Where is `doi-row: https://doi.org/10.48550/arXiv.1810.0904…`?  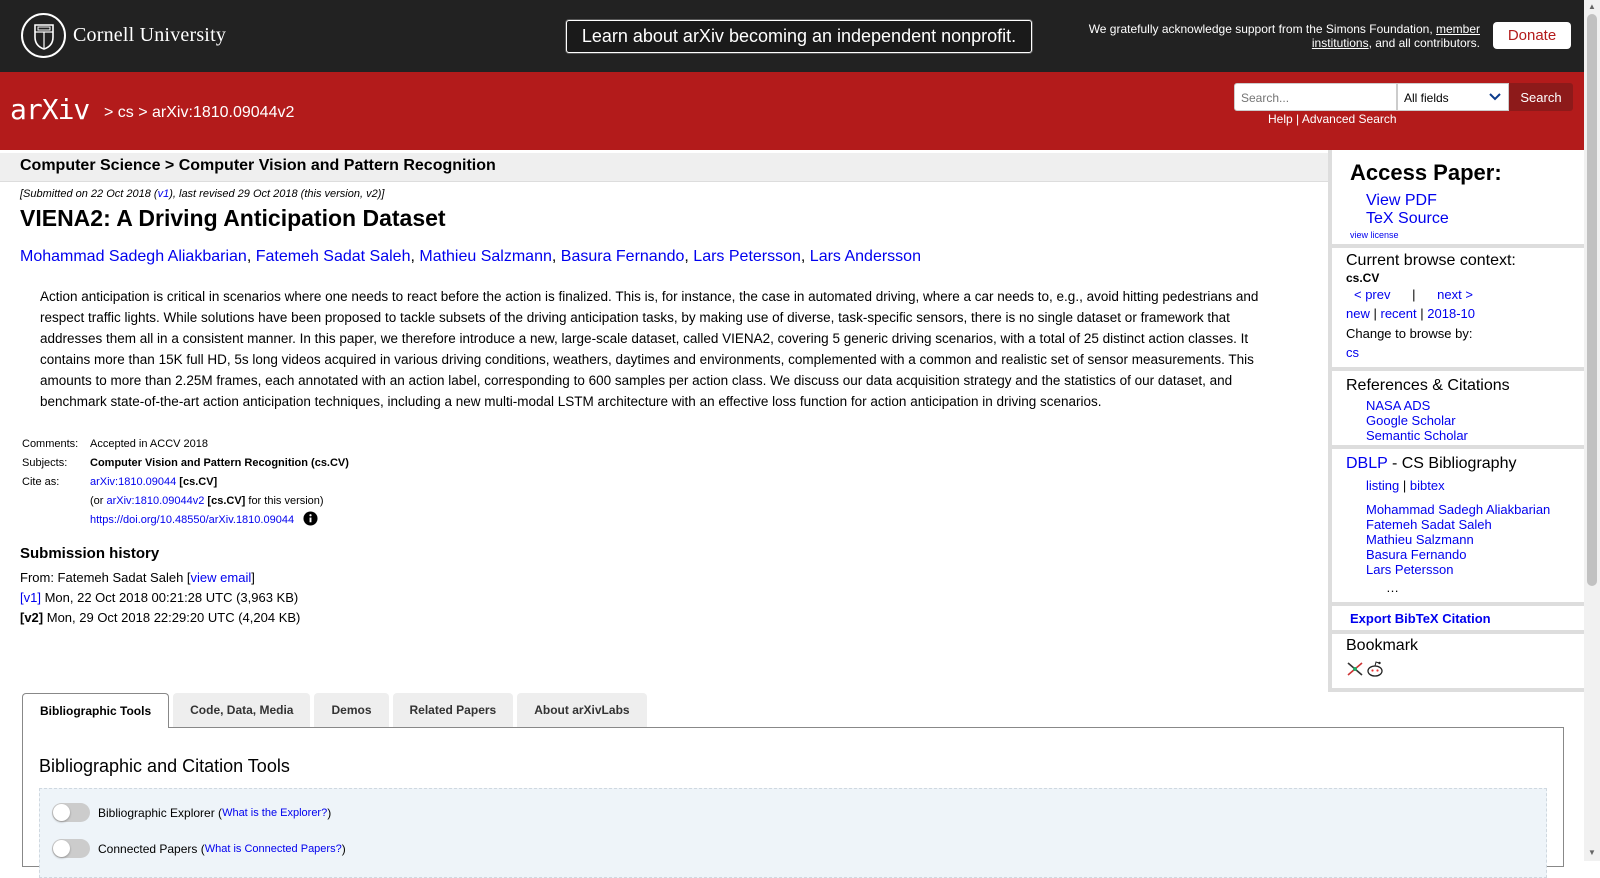 doi-row: https://doi.org/10.48550/arXiv.1810.0904… is located at coordinates (220, 520).